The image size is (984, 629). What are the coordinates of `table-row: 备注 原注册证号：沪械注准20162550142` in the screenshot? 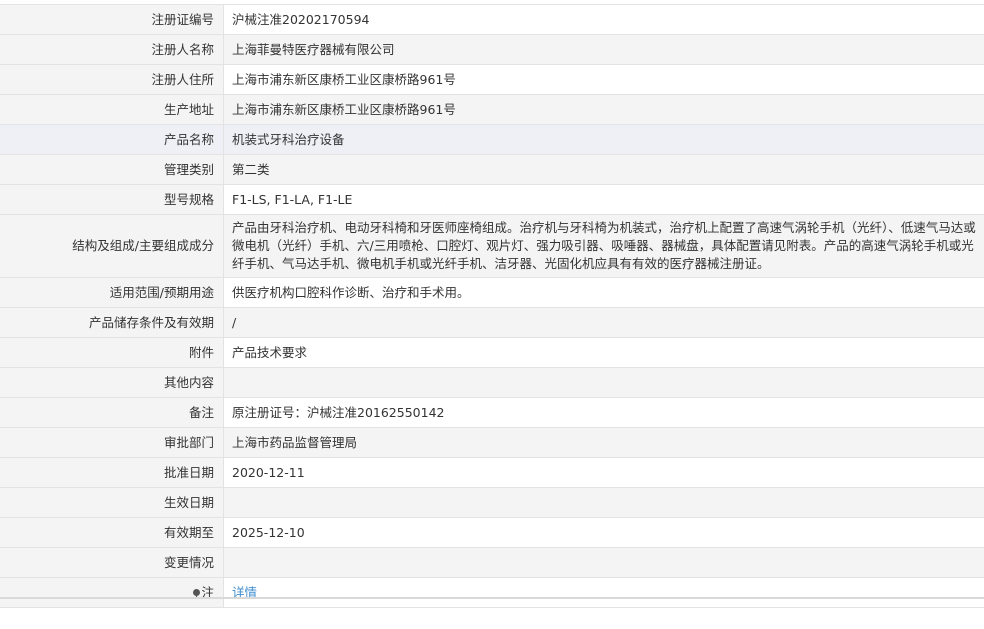 It's located at (492, 412).